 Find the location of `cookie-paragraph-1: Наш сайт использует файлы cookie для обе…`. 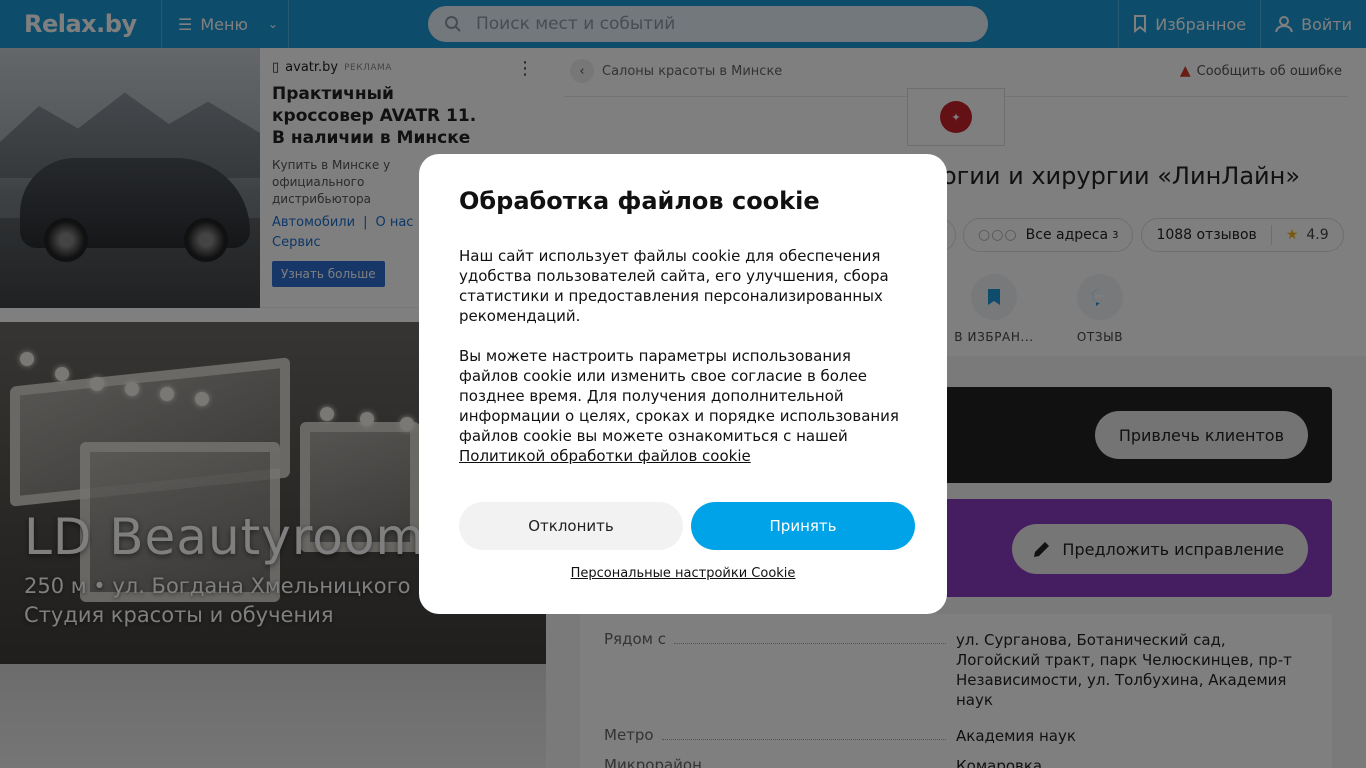

cookie-paragraph-1: Наш сайт использует файлы cookie для обе… is located at coordinates (674, 286).